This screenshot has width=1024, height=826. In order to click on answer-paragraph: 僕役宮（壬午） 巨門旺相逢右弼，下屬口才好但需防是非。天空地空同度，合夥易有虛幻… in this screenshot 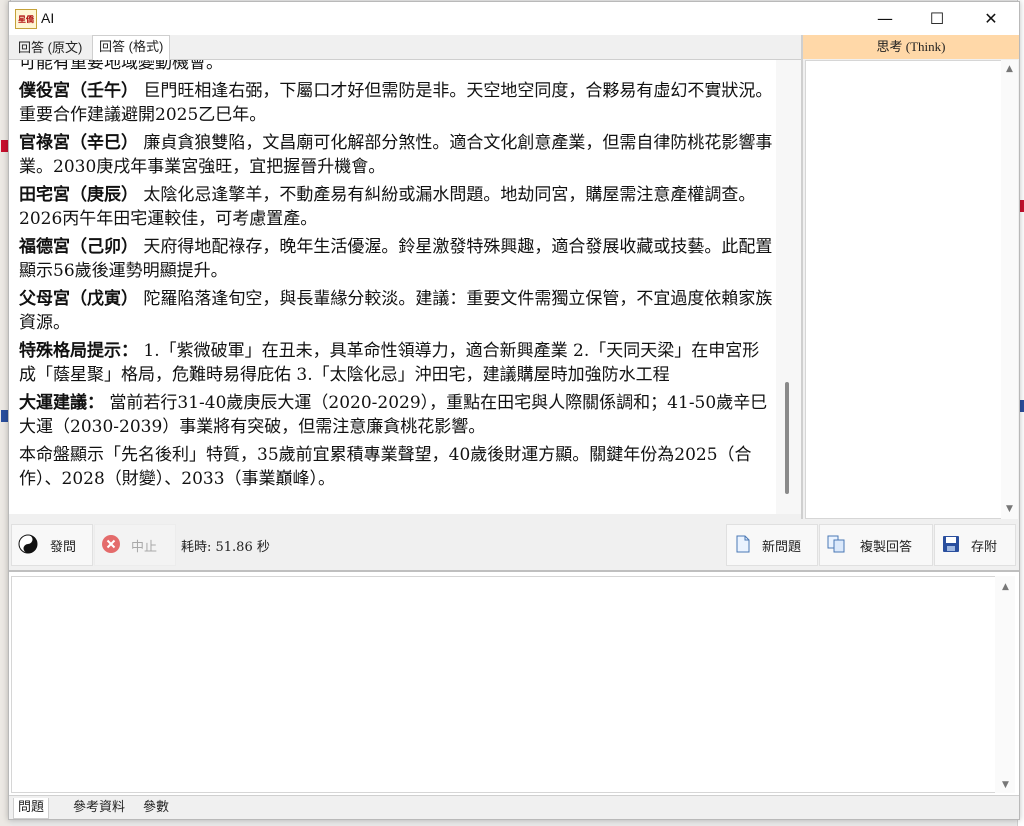, I will do `click(396, 103)`.